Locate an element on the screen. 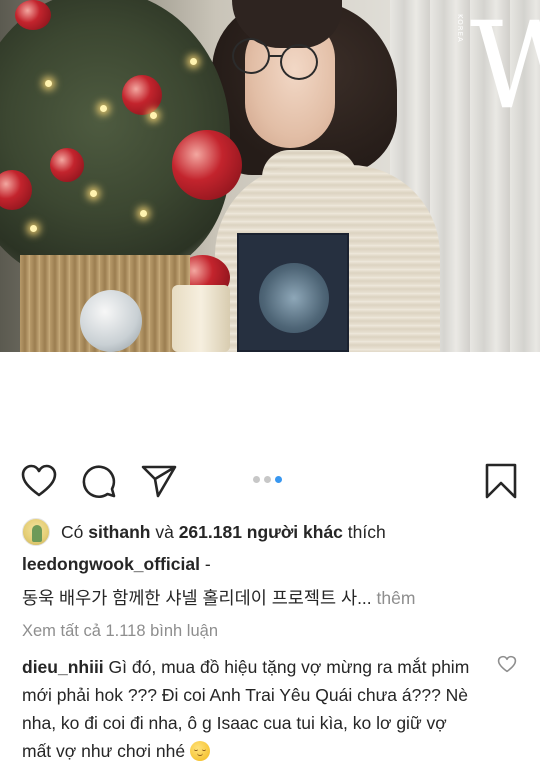 The height and width of the screenshot is (765, 540). comment-like-heart-icon is located at coordinates (507, 664).